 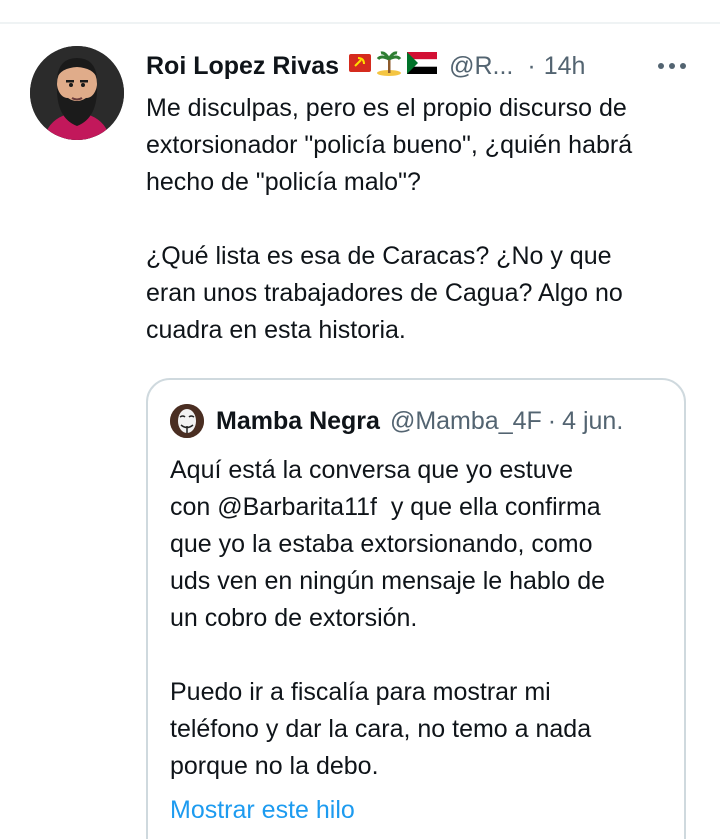 I want to click on tweet-header: Roi Lopez Rivas @R... · 14h, so click(x=420, y=66).